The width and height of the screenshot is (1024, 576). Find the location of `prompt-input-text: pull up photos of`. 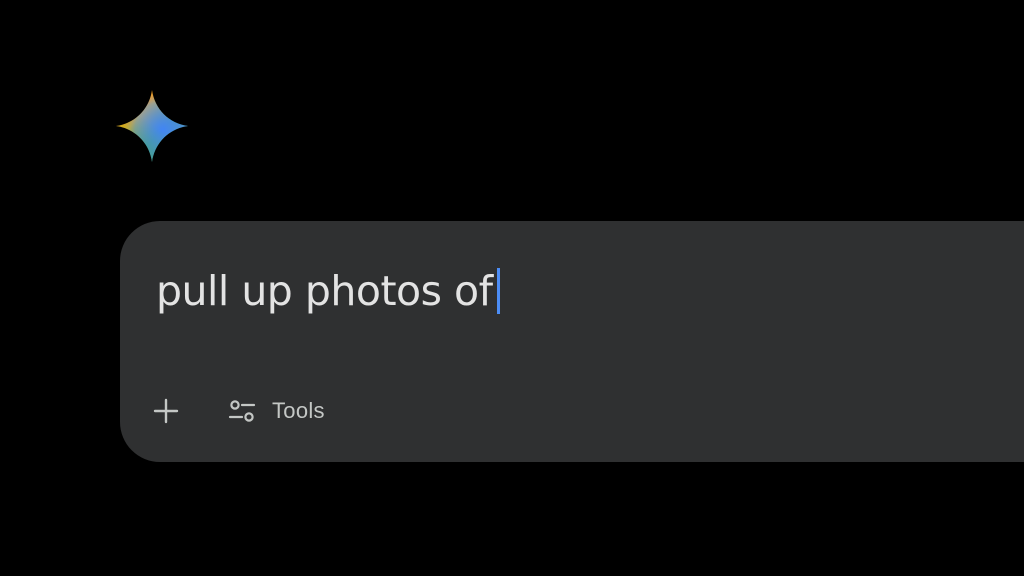

prompt-input-text: pull up photos of is located at coordinates (324, 291).